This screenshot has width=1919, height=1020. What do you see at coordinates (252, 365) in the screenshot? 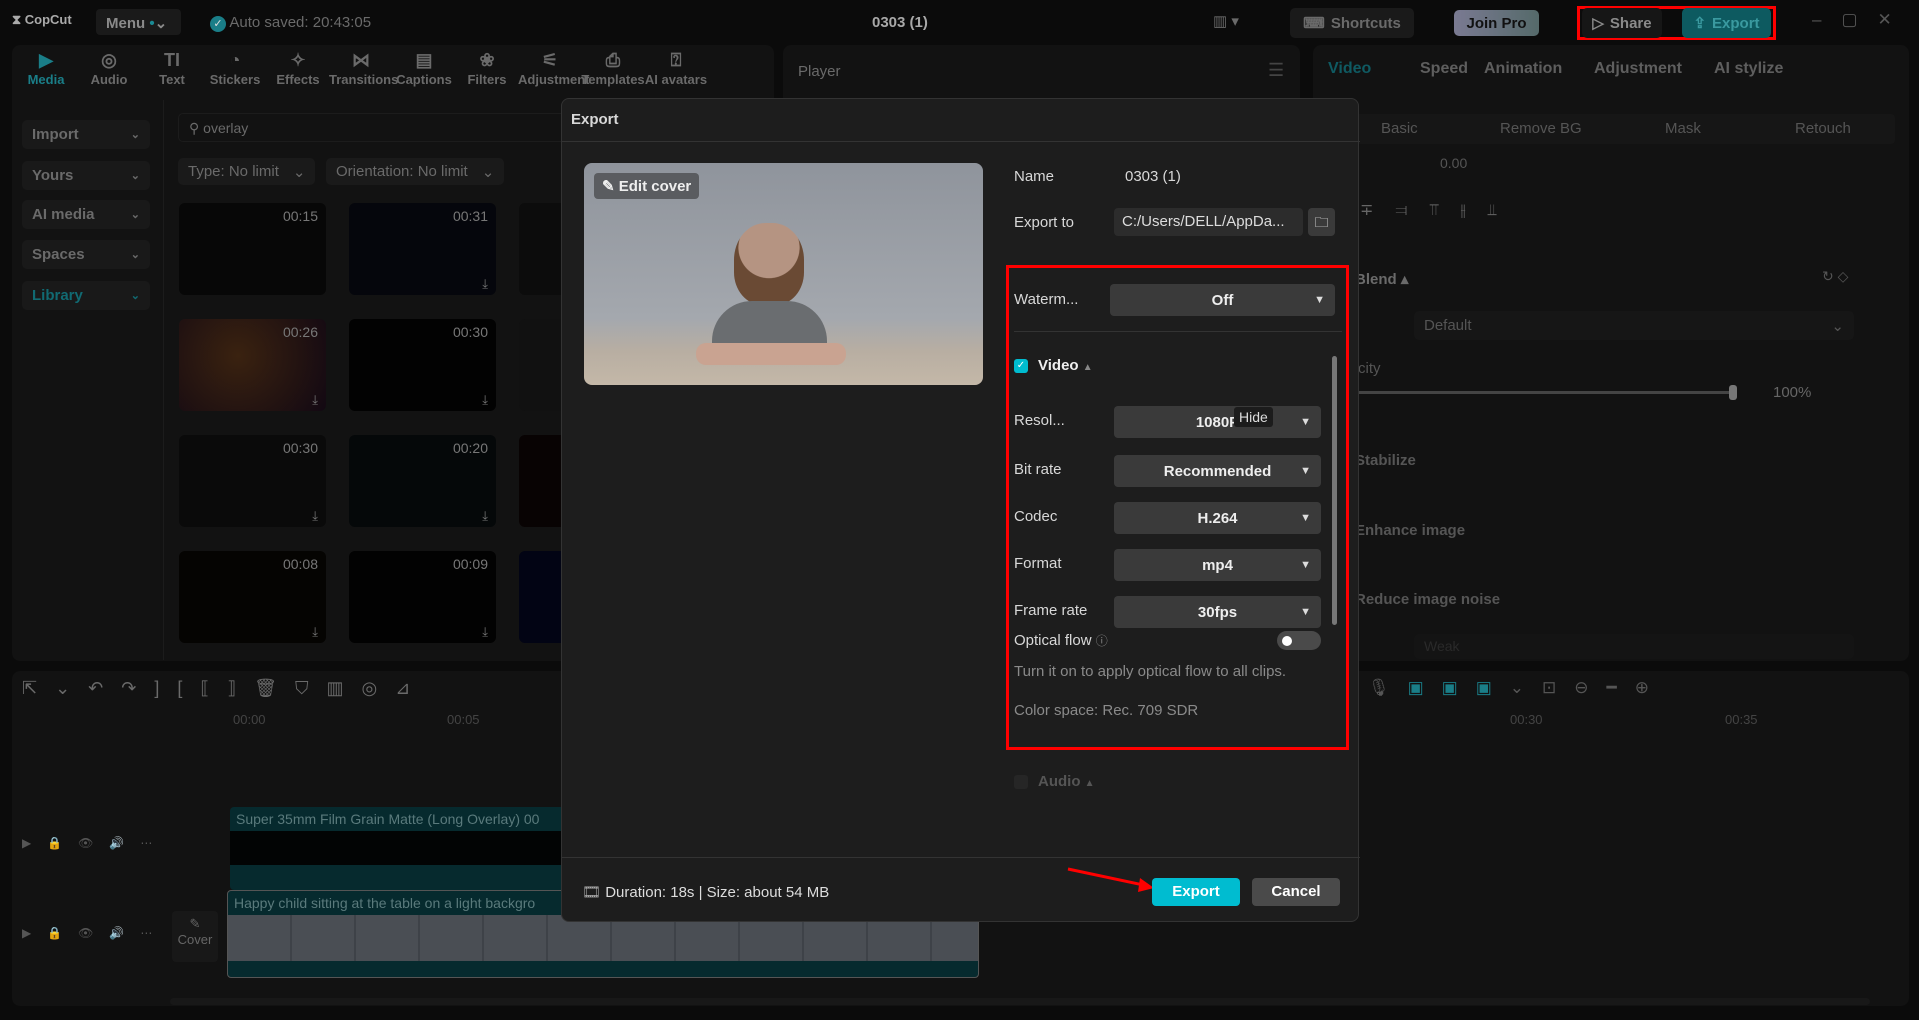
I see `media-thumbnail: 00:26 ⤓` at bounding box center [252, 365].